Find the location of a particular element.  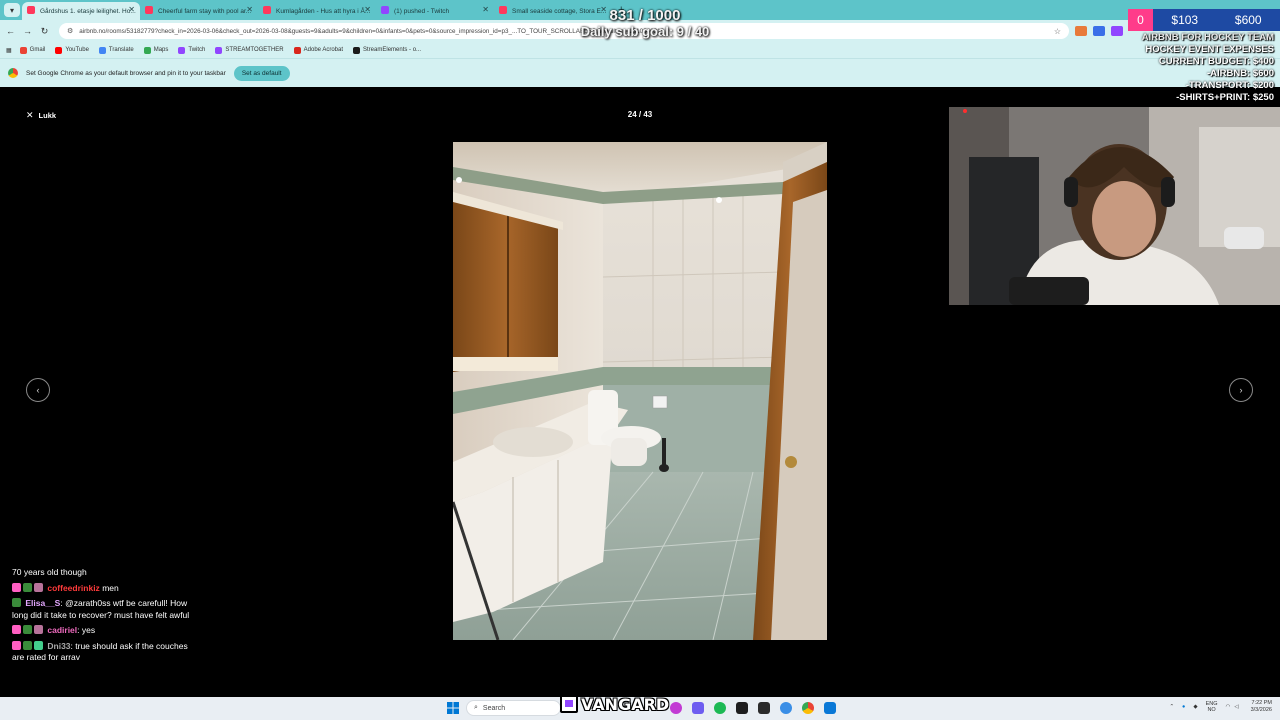

tray-app-icon: ◆ is located at coordinates (1195, 707).